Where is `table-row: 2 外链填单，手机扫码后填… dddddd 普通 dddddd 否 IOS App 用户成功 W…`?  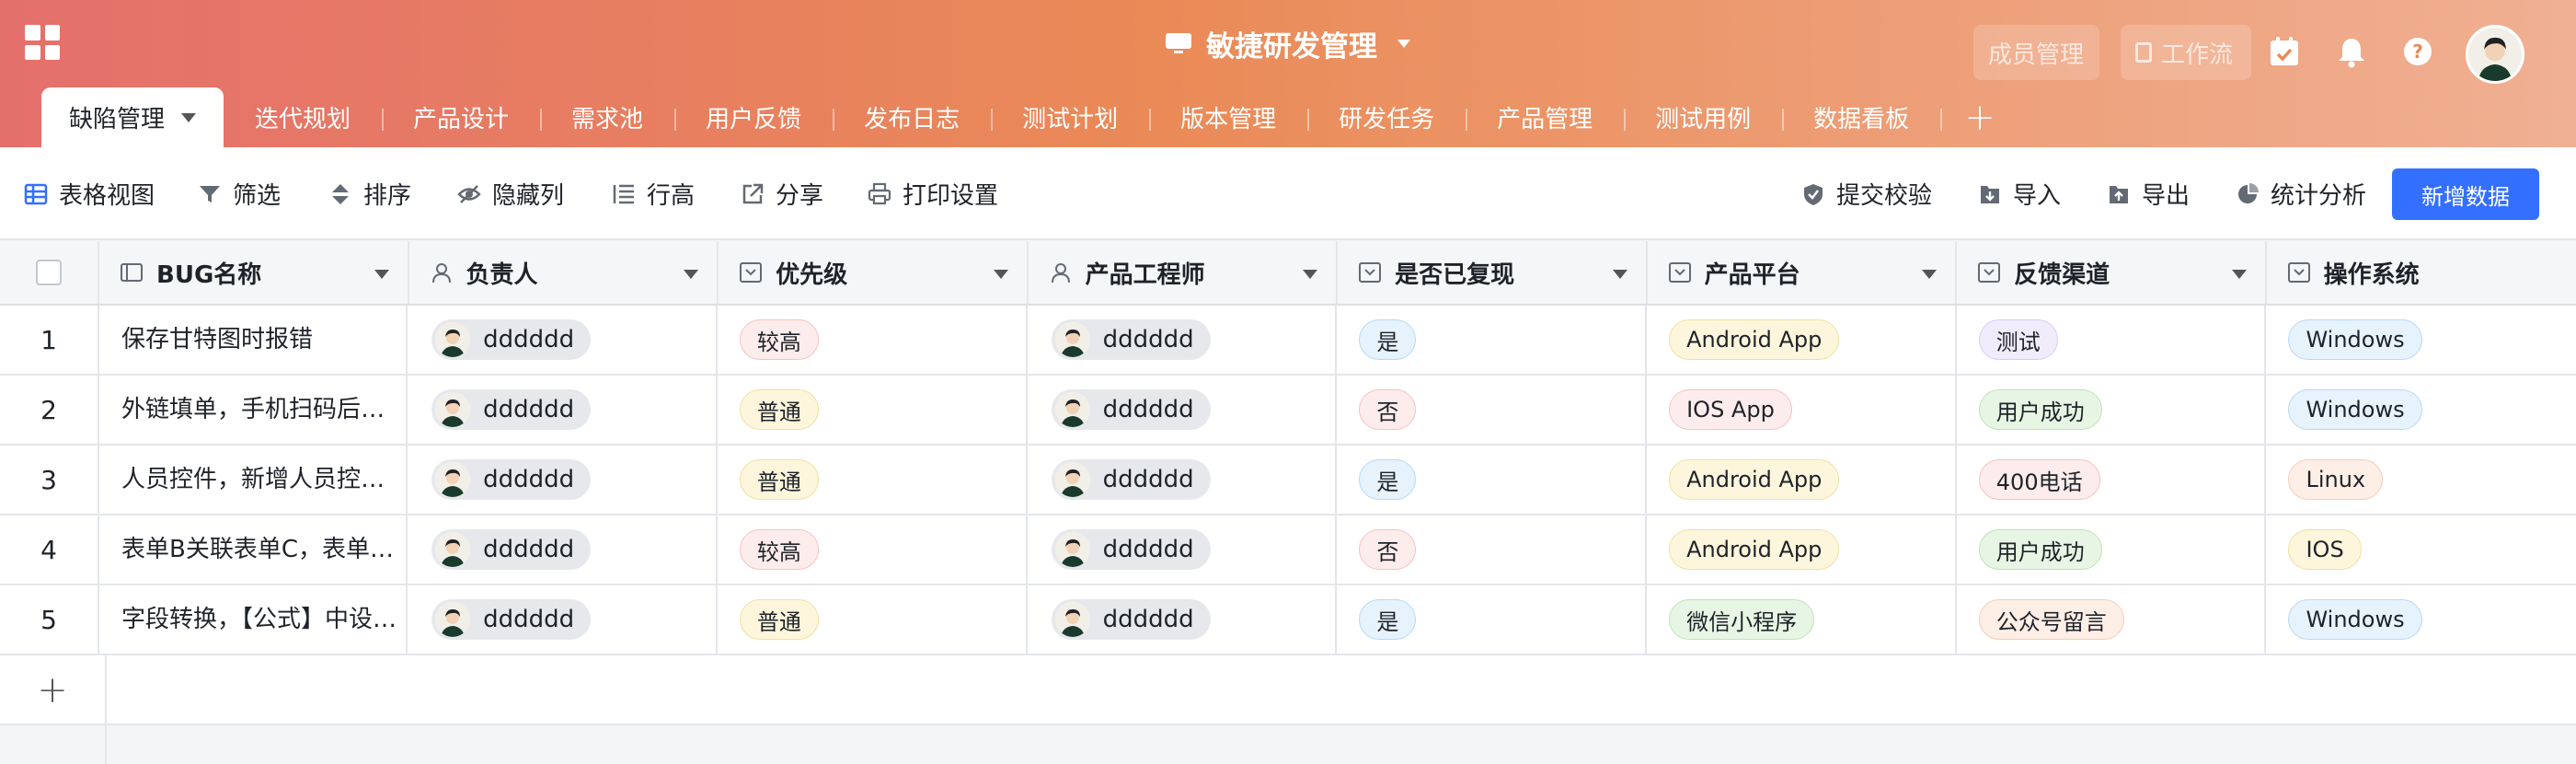 table-row: 2 外链填单，手机扫码后填… dddddd 普通 dddddd 否 IOS App 用户成功 W… is located at coordinates (1288, 411).